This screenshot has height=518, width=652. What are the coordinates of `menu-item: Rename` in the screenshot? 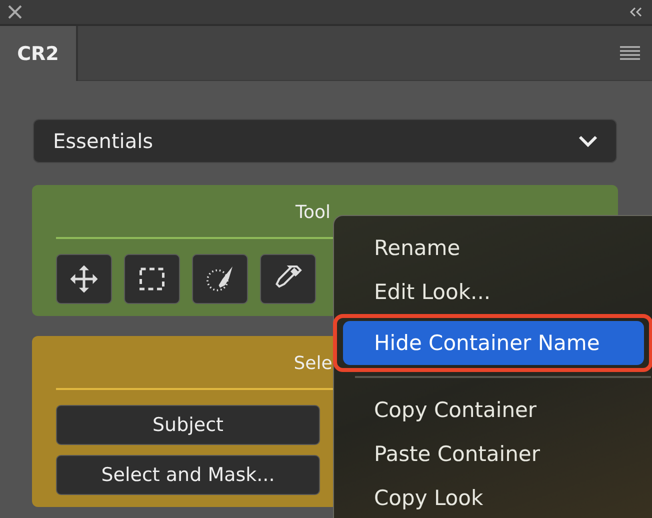 It's located at (497, 248).